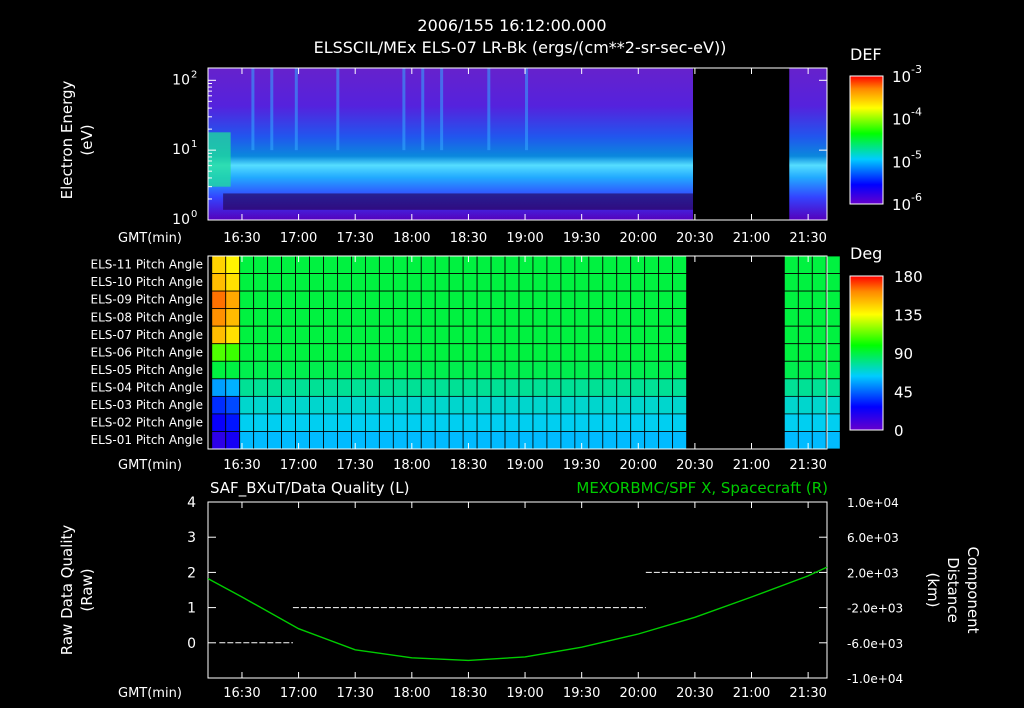 The width and height of the screenshot is (1024, 708). What do you see at coordinates (194, 144) in the screenshot?
I see `y-tick-exponent: 1` at bounding box center [194, 144].